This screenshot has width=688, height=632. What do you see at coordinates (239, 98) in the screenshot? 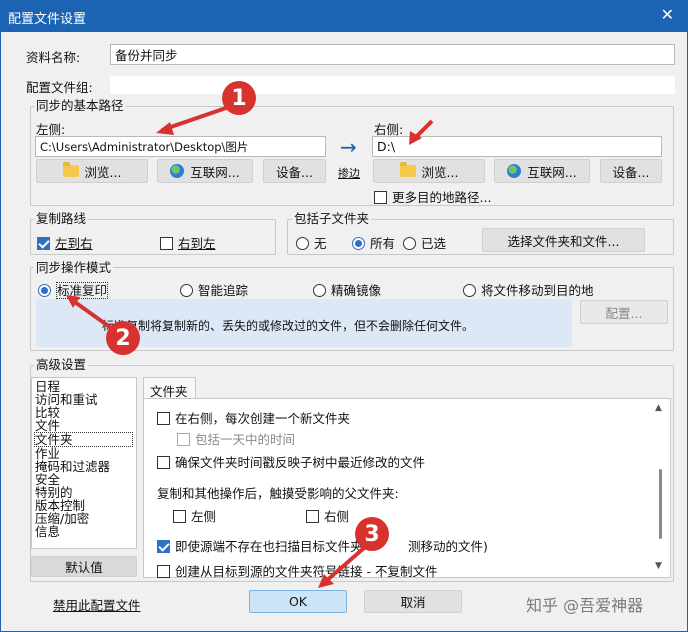
I see `annotation-marker-1: 1` at bounding box center [239, 98].